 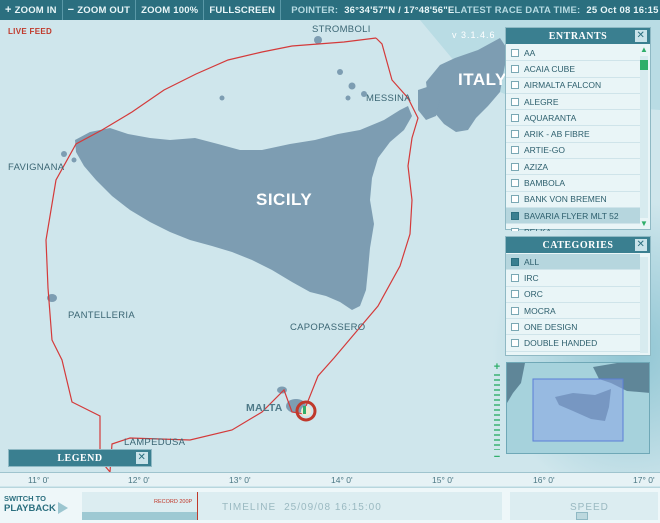 I want to click on category-list-item: ORC, so click(x=573, y=295).